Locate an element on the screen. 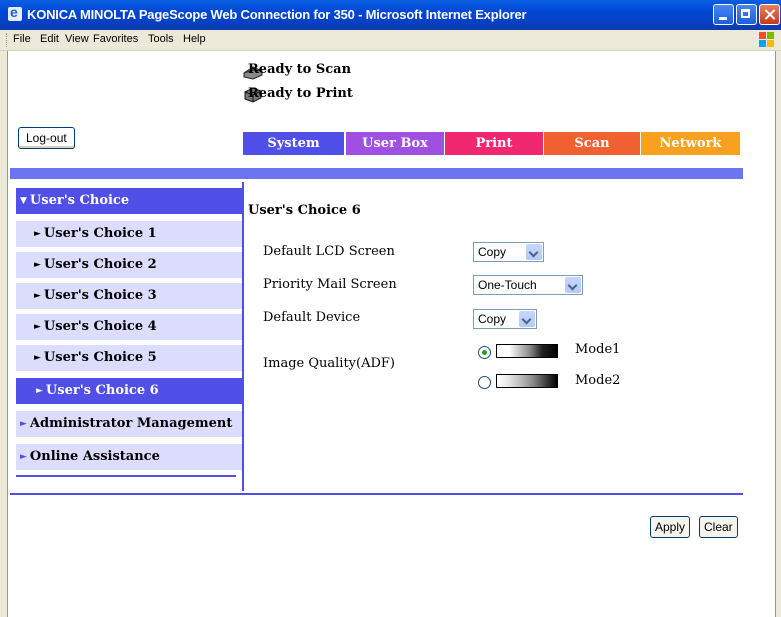 This screenshot has height=617, width=781. header-divider is located at coordinates (376, 173).